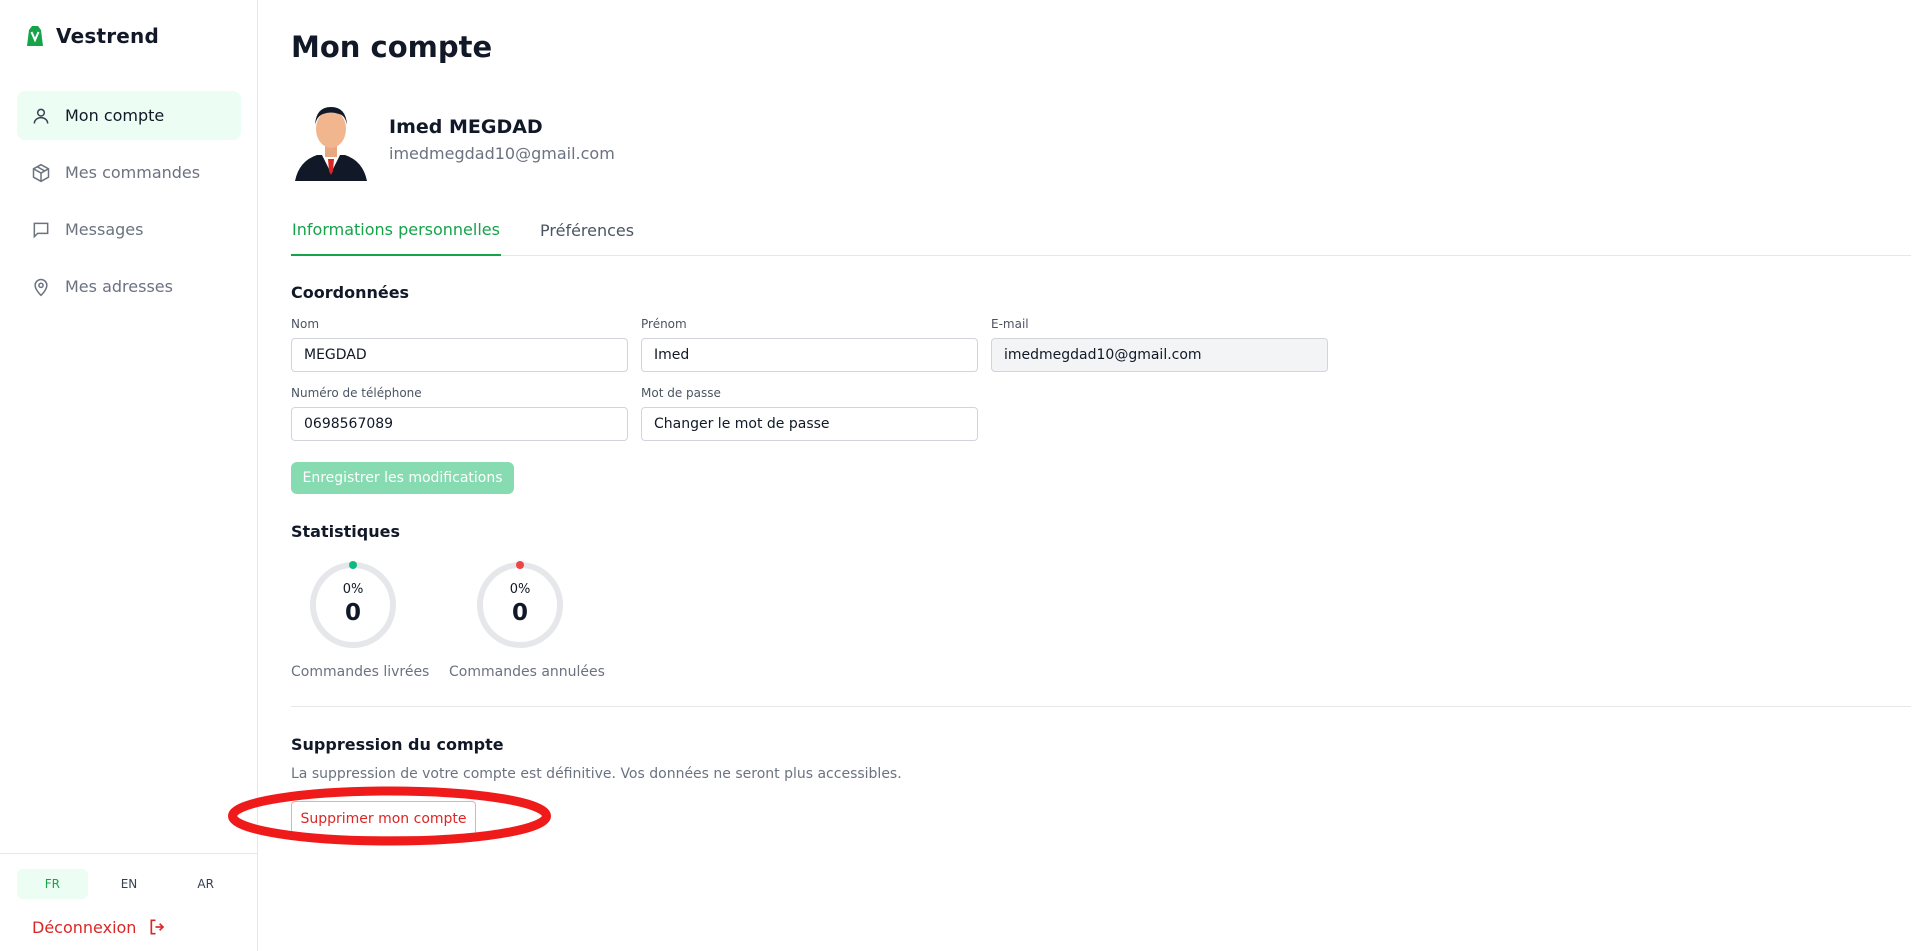 This screenshot has height=951, width=1912. I want to click on account-tabs: Informations personnelles Préférences, so click(1101, 230).